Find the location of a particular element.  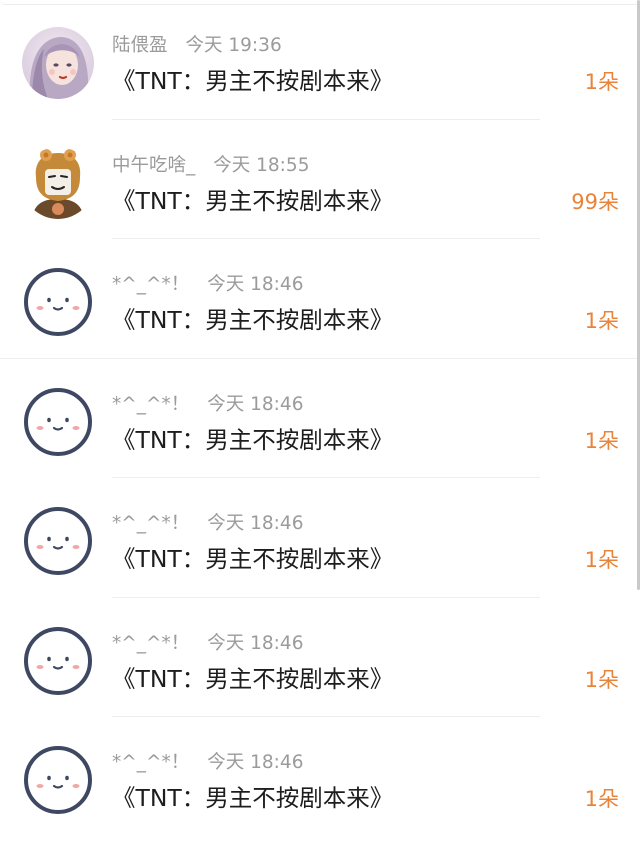

message-meta: 中午吃啥_ 今天 18:55 is located at coordinates (210, 166).